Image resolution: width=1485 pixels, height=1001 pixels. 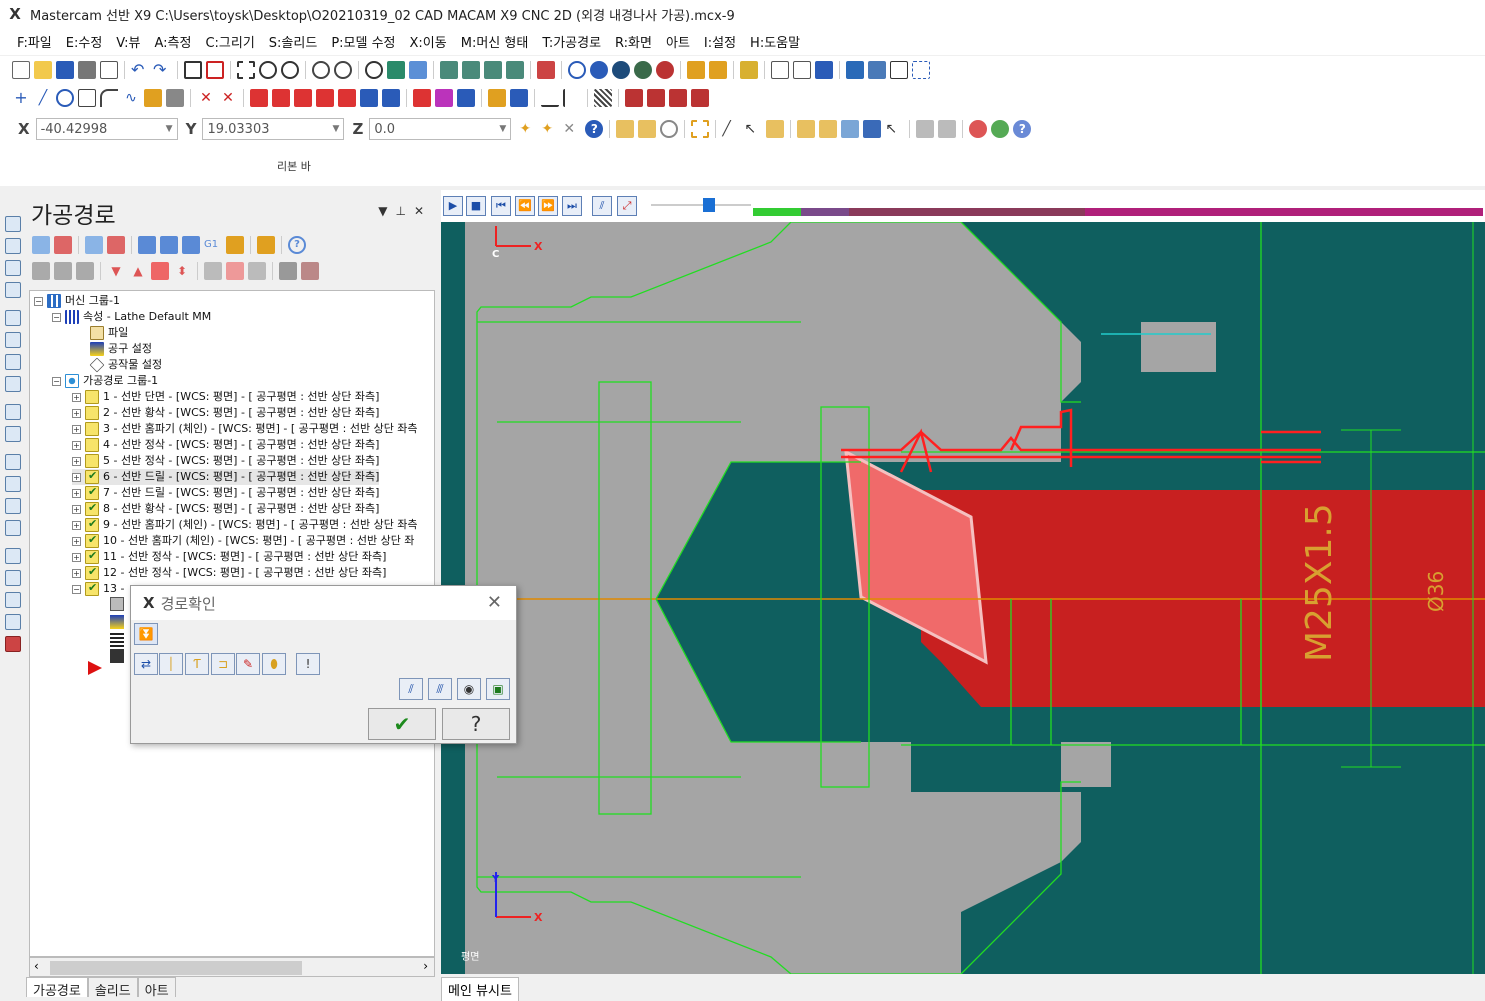 I want to click on line-icon: ╱, so click(x=43, y=98).